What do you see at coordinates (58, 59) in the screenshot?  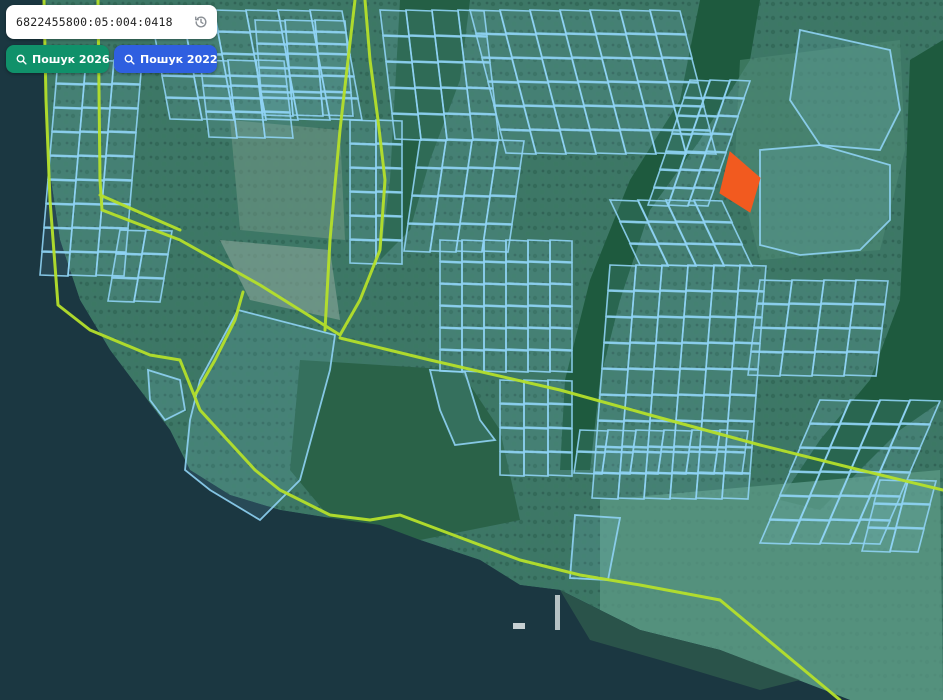 I see `search-2026-button: Пошук 2026` at bounding box center [58, 59].